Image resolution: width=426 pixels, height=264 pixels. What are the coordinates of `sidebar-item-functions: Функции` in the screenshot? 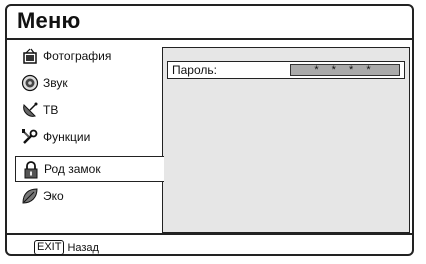 It's located at (89, 137).